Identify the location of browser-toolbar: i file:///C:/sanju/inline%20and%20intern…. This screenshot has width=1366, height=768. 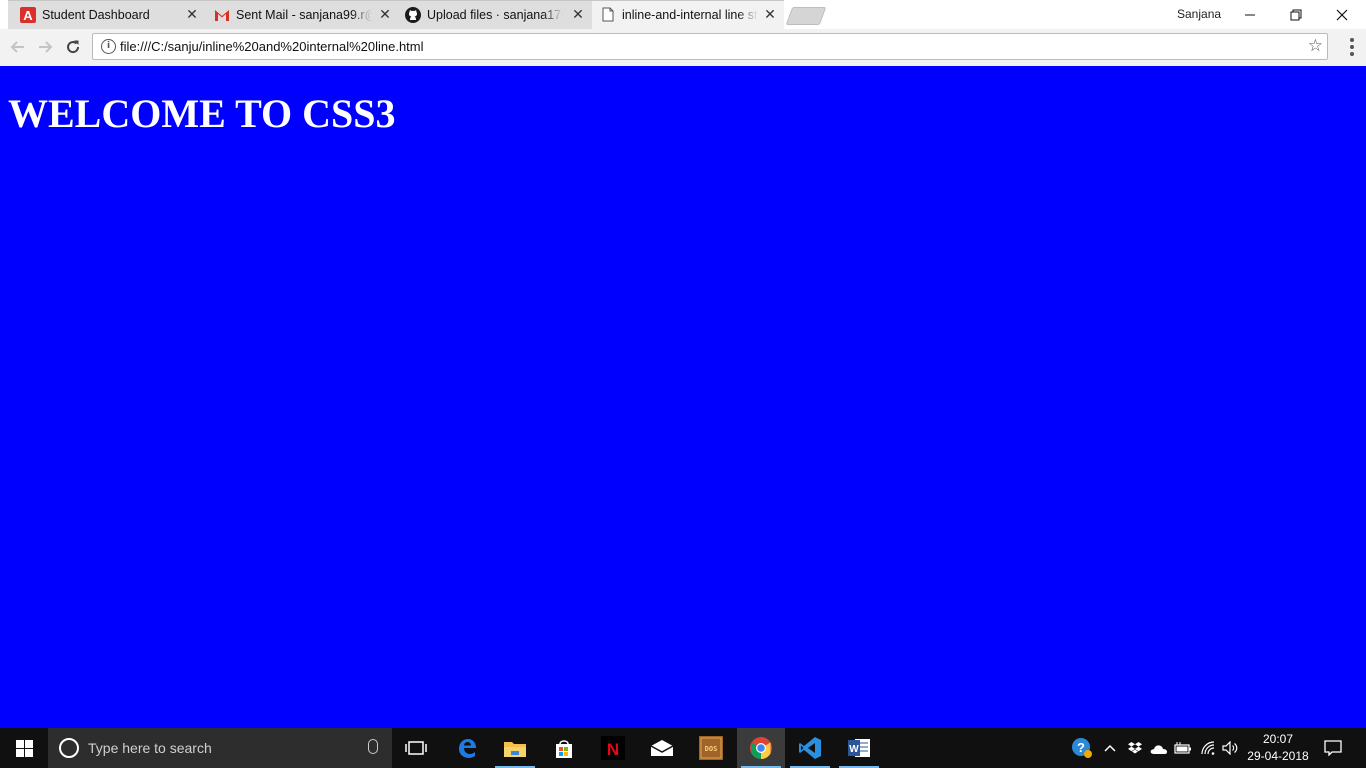
(683, 48).